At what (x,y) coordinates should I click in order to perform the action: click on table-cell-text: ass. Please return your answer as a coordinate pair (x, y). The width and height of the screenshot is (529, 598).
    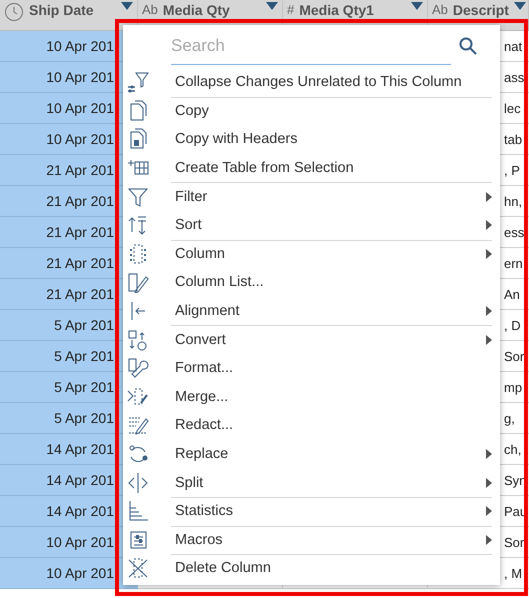
    Looking at the image, I should click on (514, 77).